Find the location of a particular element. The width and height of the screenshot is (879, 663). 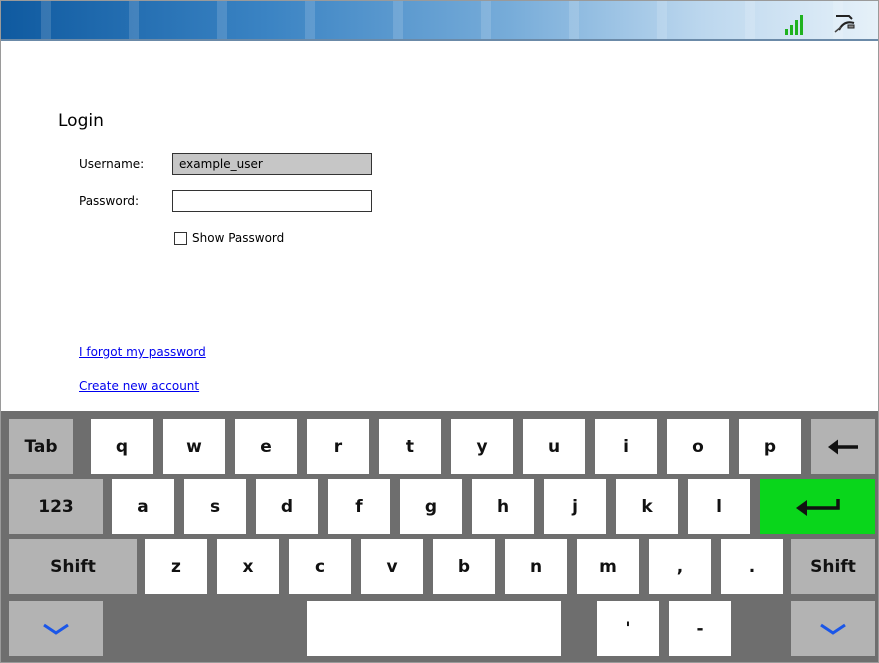

hide-keyboard-right-key is located at coordinates (833, 628).